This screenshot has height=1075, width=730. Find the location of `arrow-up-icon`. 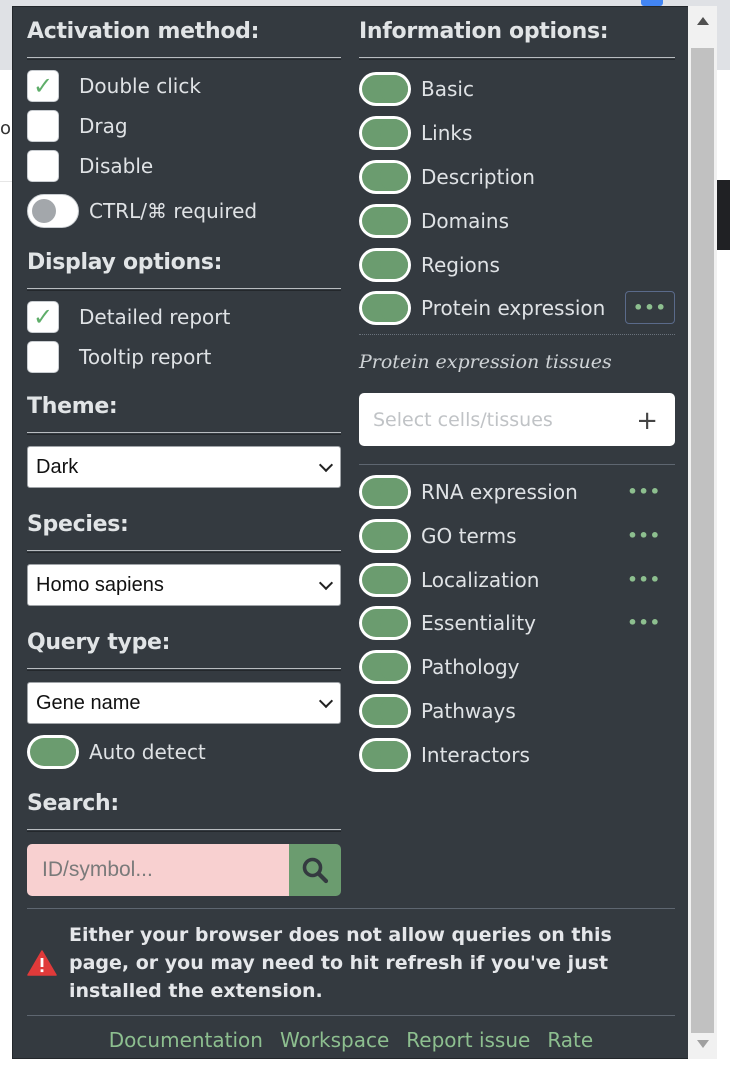

arrow-up-icon is located at coordinates (702, 21).